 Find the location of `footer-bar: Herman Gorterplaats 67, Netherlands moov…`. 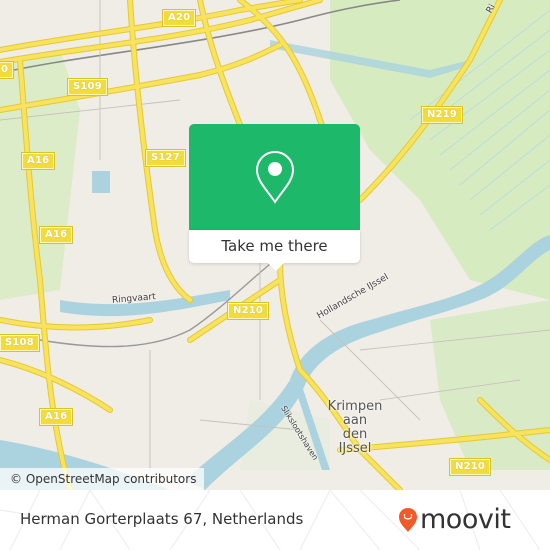

footer-bar: Herman Gorterplaats 67, Netherlands moov… is located at coordinates (275, 520).